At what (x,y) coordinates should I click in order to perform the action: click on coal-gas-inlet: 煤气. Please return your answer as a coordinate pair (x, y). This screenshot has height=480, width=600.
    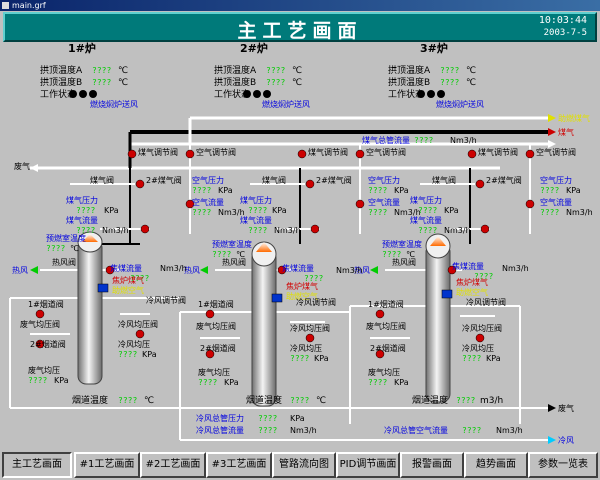
    Looking at the image, I should click on (566, 132).